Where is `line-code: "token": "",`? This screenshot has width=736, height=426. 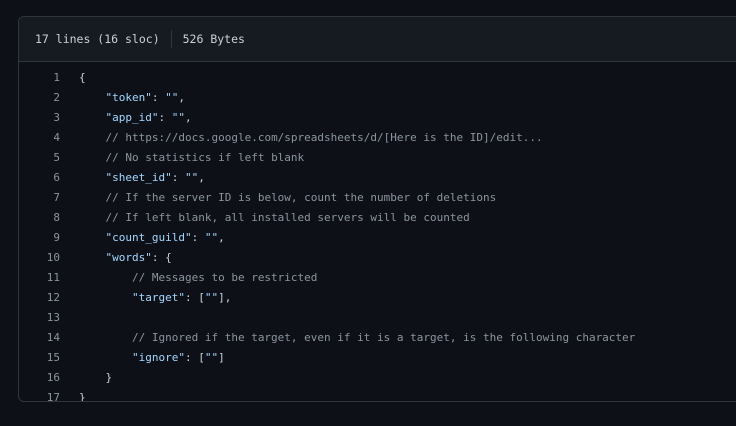 line-code: "token": "", is located at coordinates (122, 98).